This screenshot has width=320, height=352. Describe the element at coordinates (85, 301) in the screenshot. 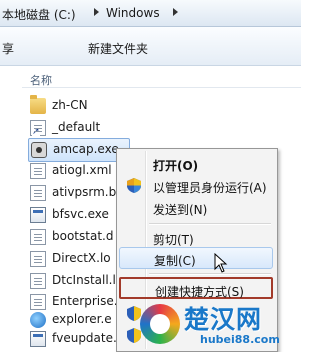

I see `file-name: Enterprise.` at that location.